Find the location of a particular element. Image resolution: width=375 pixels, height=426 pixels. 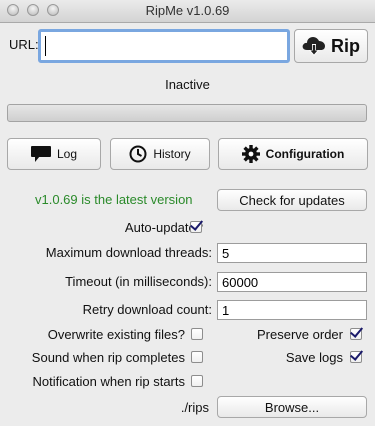

notification-checkbox is located at coordinates (197, 381).